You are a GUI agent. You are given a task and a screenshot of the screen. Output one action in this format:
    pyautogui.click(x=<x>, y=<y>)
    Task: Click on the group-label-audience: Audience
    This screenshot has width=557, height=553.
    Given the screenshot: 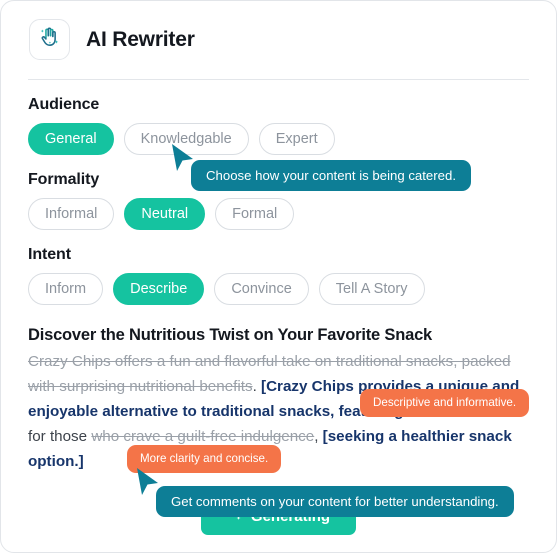 What is the action you would take?
    pyautogui.click(x=64, y=104)
    